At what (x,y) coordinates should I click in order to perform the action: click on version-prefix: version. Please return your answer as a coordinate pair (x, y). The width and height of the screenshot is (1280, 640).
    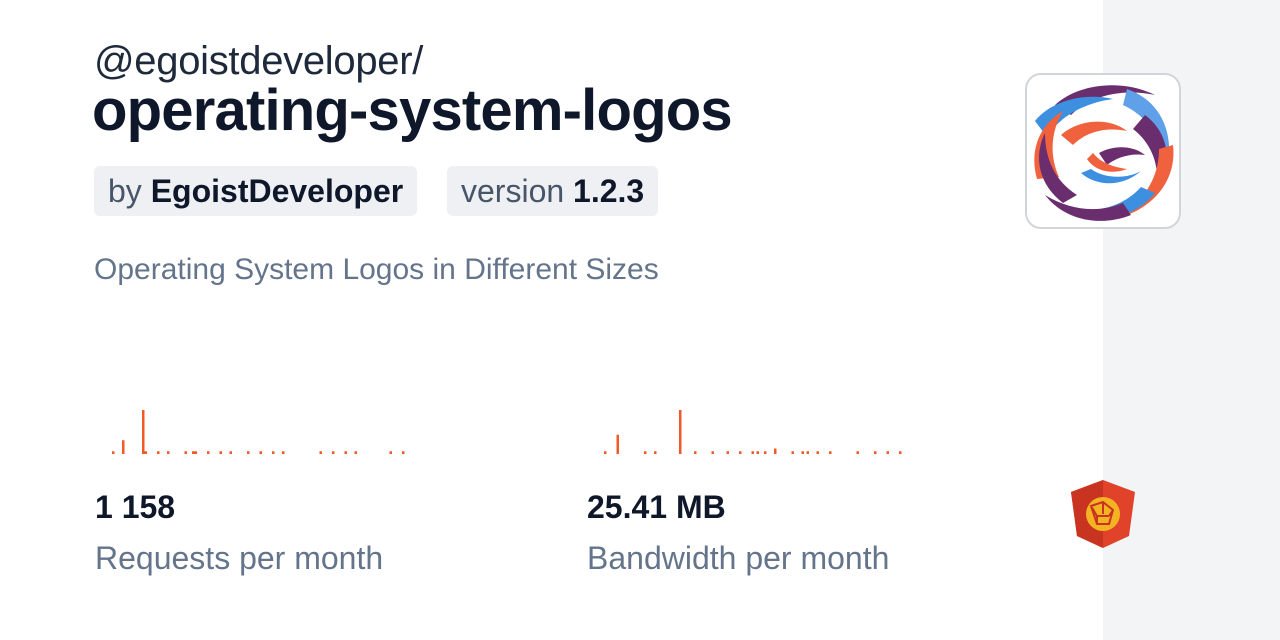
    Looking at the image, I should click on (513, 191).